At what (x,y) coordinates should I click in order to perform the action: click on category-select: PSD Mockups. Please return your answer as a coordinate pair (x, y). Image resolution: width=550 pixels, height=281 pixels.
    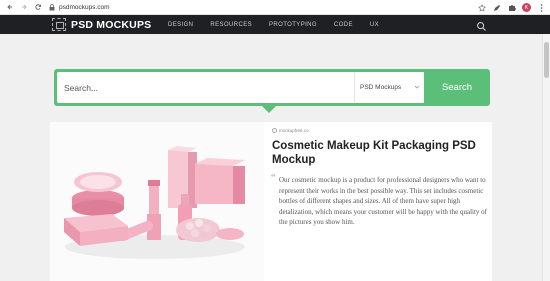
    Looking at the image, I should click on (389, 87).